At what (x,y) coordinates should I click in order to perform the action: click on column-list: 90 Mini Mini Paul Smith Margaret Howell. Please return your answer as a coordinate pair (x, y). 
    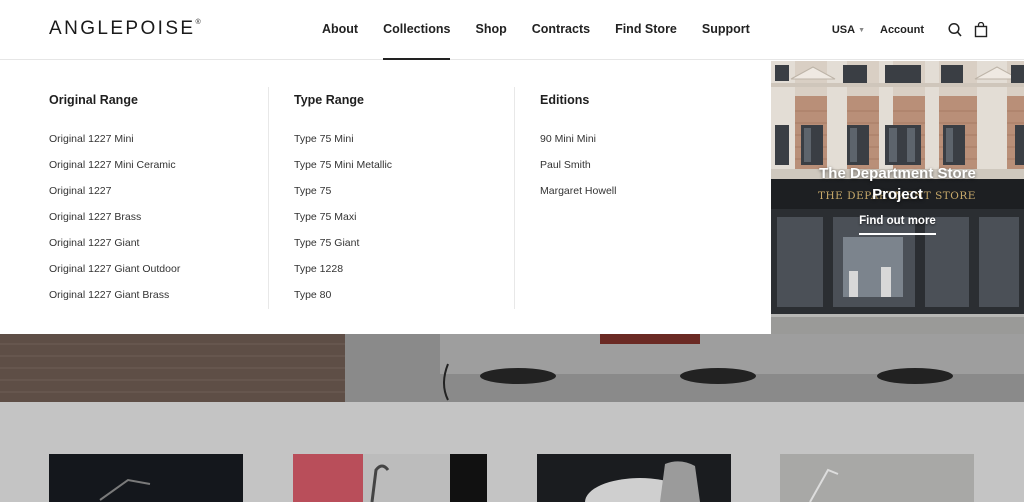
    Looking at the image, I should click on (578, 171).